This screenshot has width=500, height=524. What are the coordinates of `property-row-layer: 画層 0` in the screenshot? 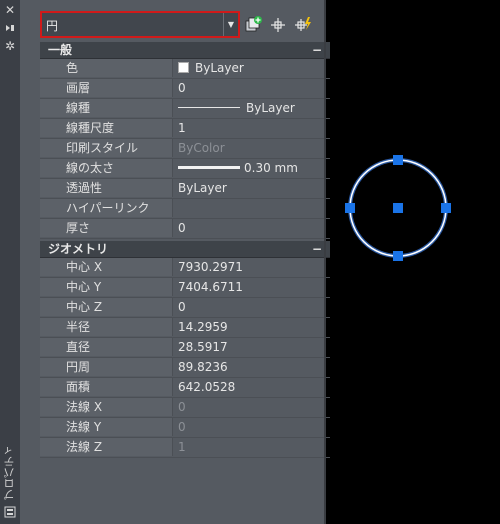 It's located at (185, 89).